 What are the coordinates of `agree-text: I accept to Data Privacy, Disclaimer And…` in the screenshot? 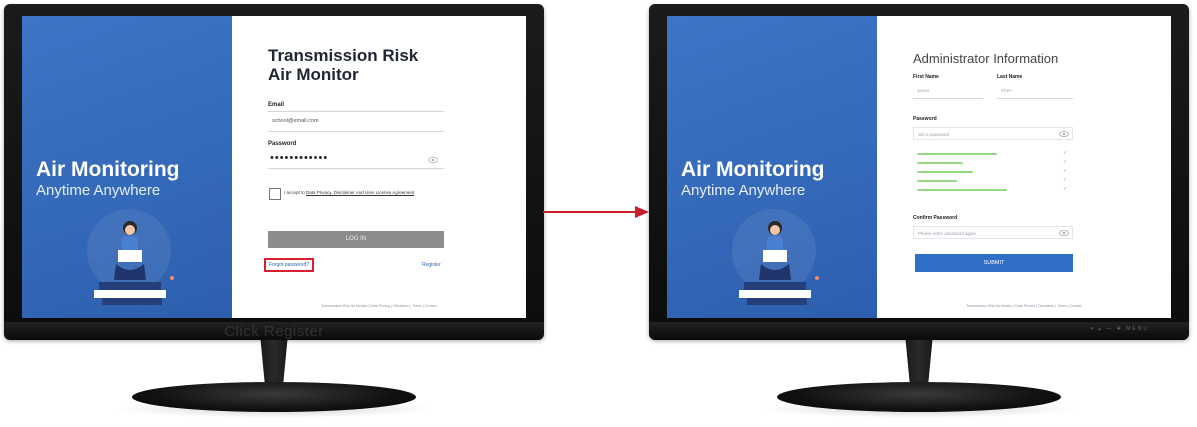 It's located at (371, 193).